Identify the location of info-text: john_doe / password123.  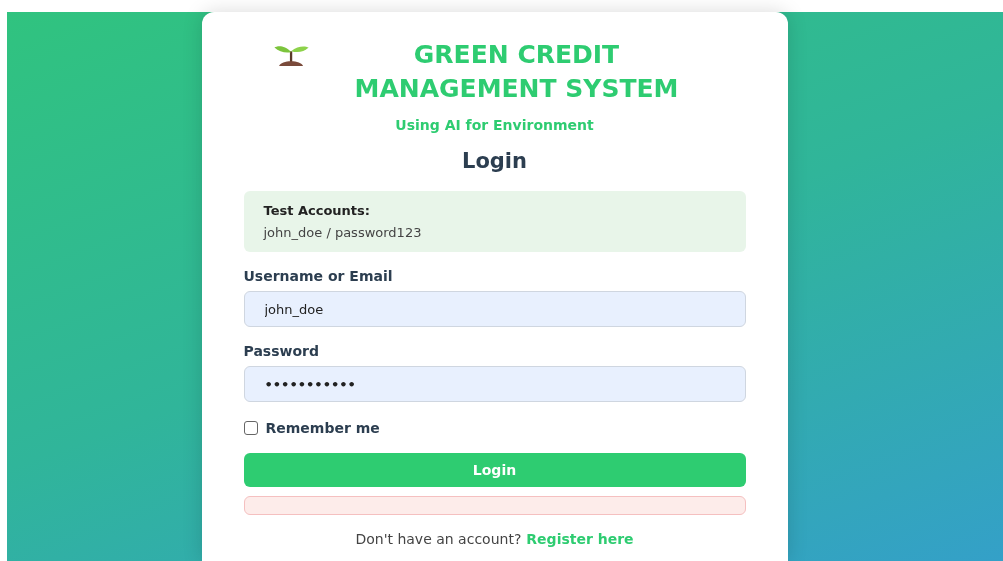
(343, 232).